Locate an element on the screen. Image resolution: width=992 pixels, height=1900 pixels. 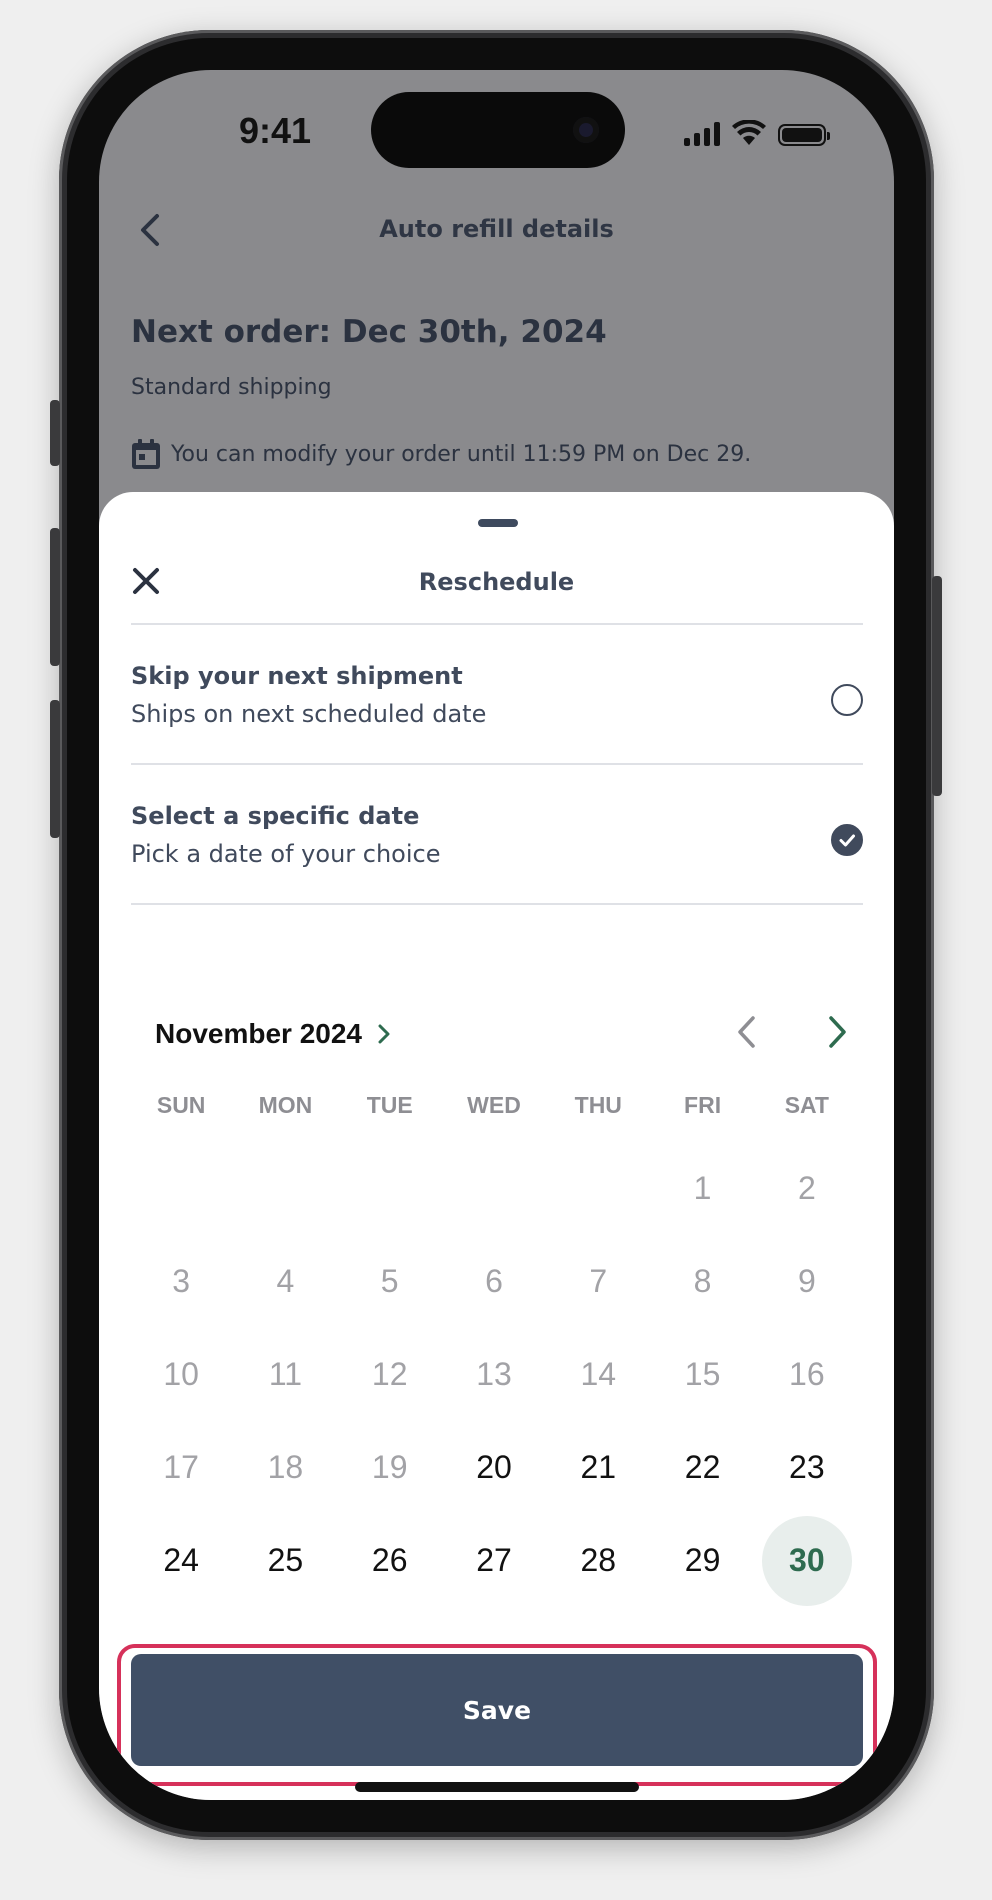
calendar-day: 25 is located at coordinates (285, 1560).